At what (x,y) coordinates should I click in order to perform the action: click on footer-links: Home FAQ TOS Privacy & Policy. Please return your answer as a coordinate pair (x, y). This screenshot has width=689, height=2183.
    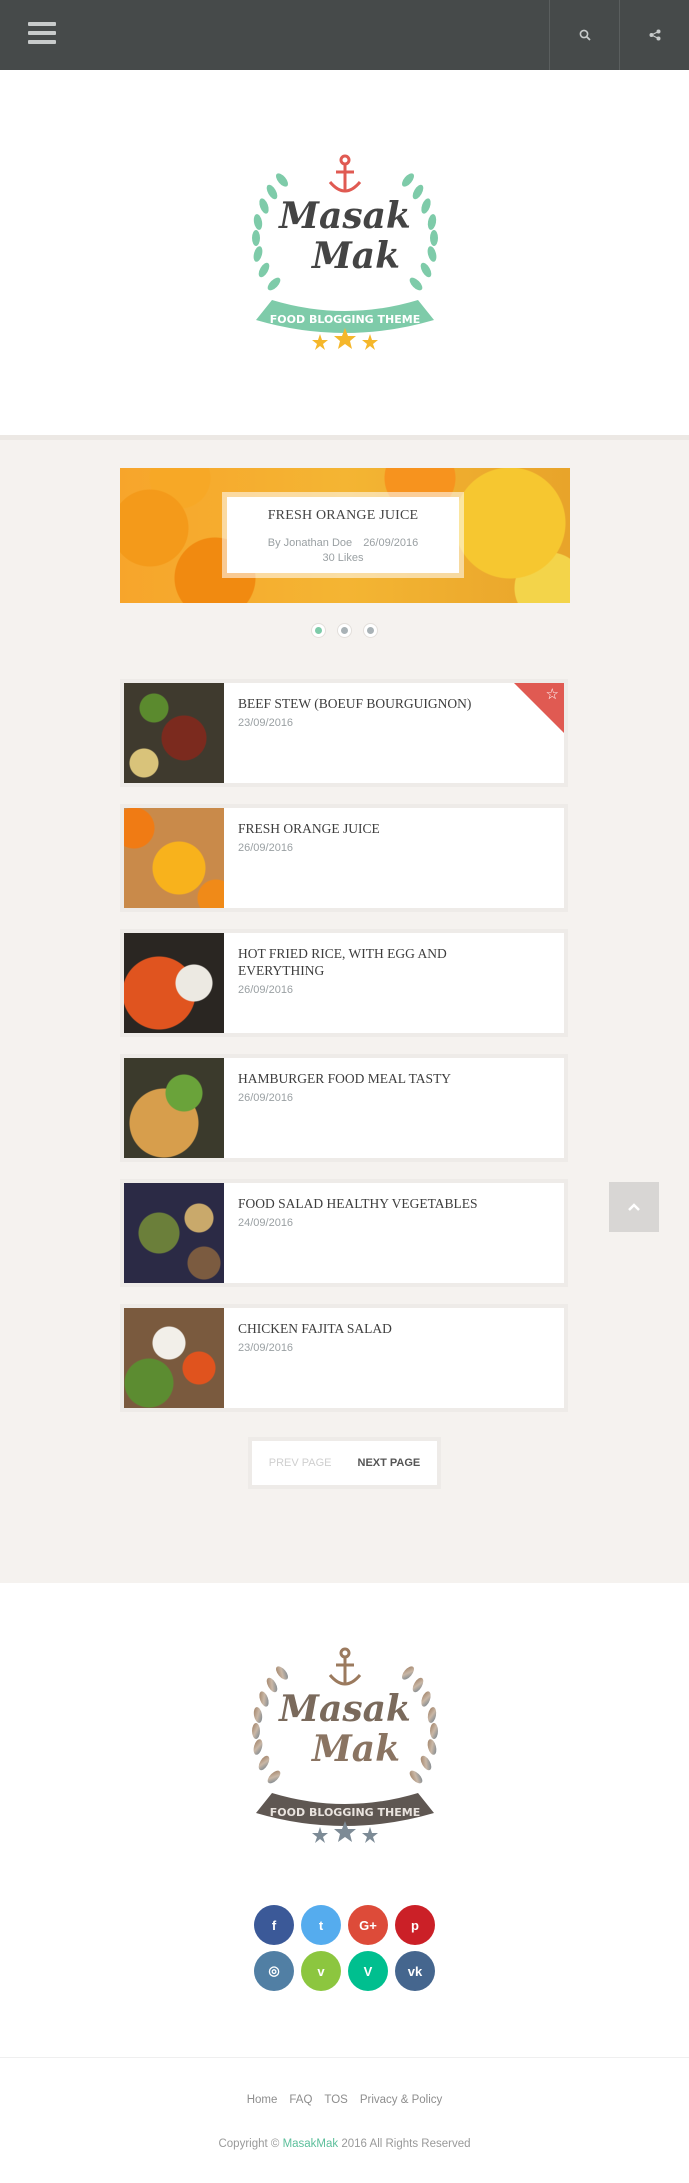
    Looking at the image, I should click on (344, 2100).